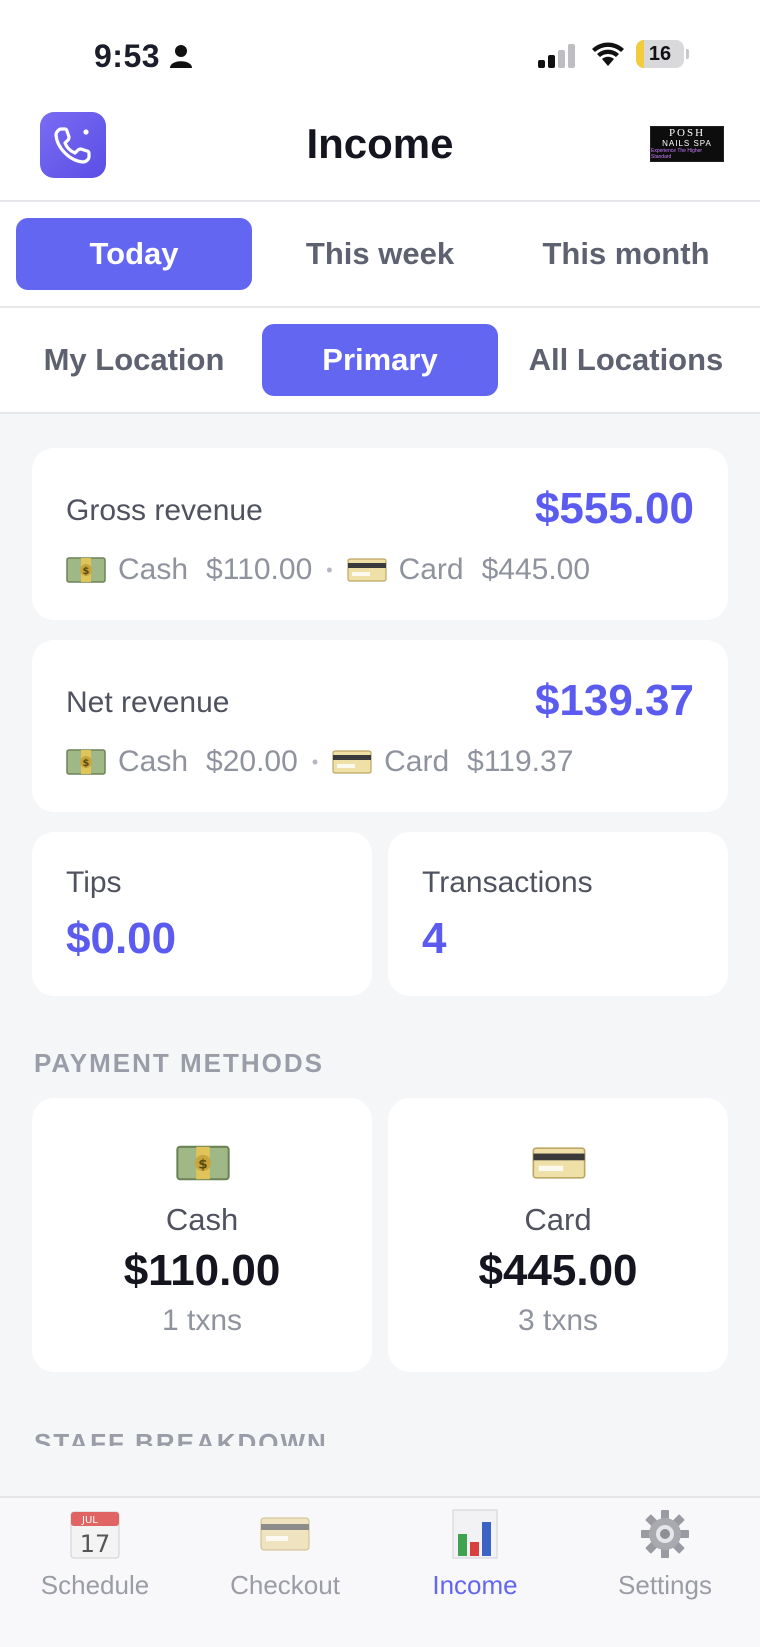 Image resolution: width=760 pixels, height=1647 pixels. Describe the element at coordinates (202, 1270) in the screenshot. I see `payment-method-amount: $110.00` at that location.